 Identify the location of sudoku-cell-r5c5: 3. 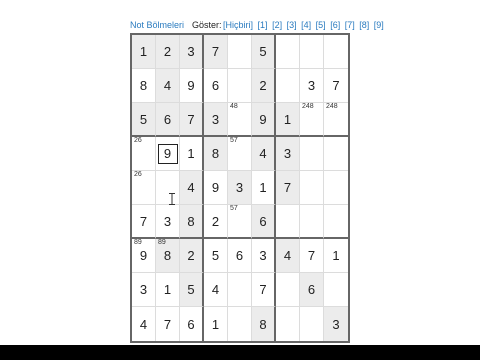
(240, 188).